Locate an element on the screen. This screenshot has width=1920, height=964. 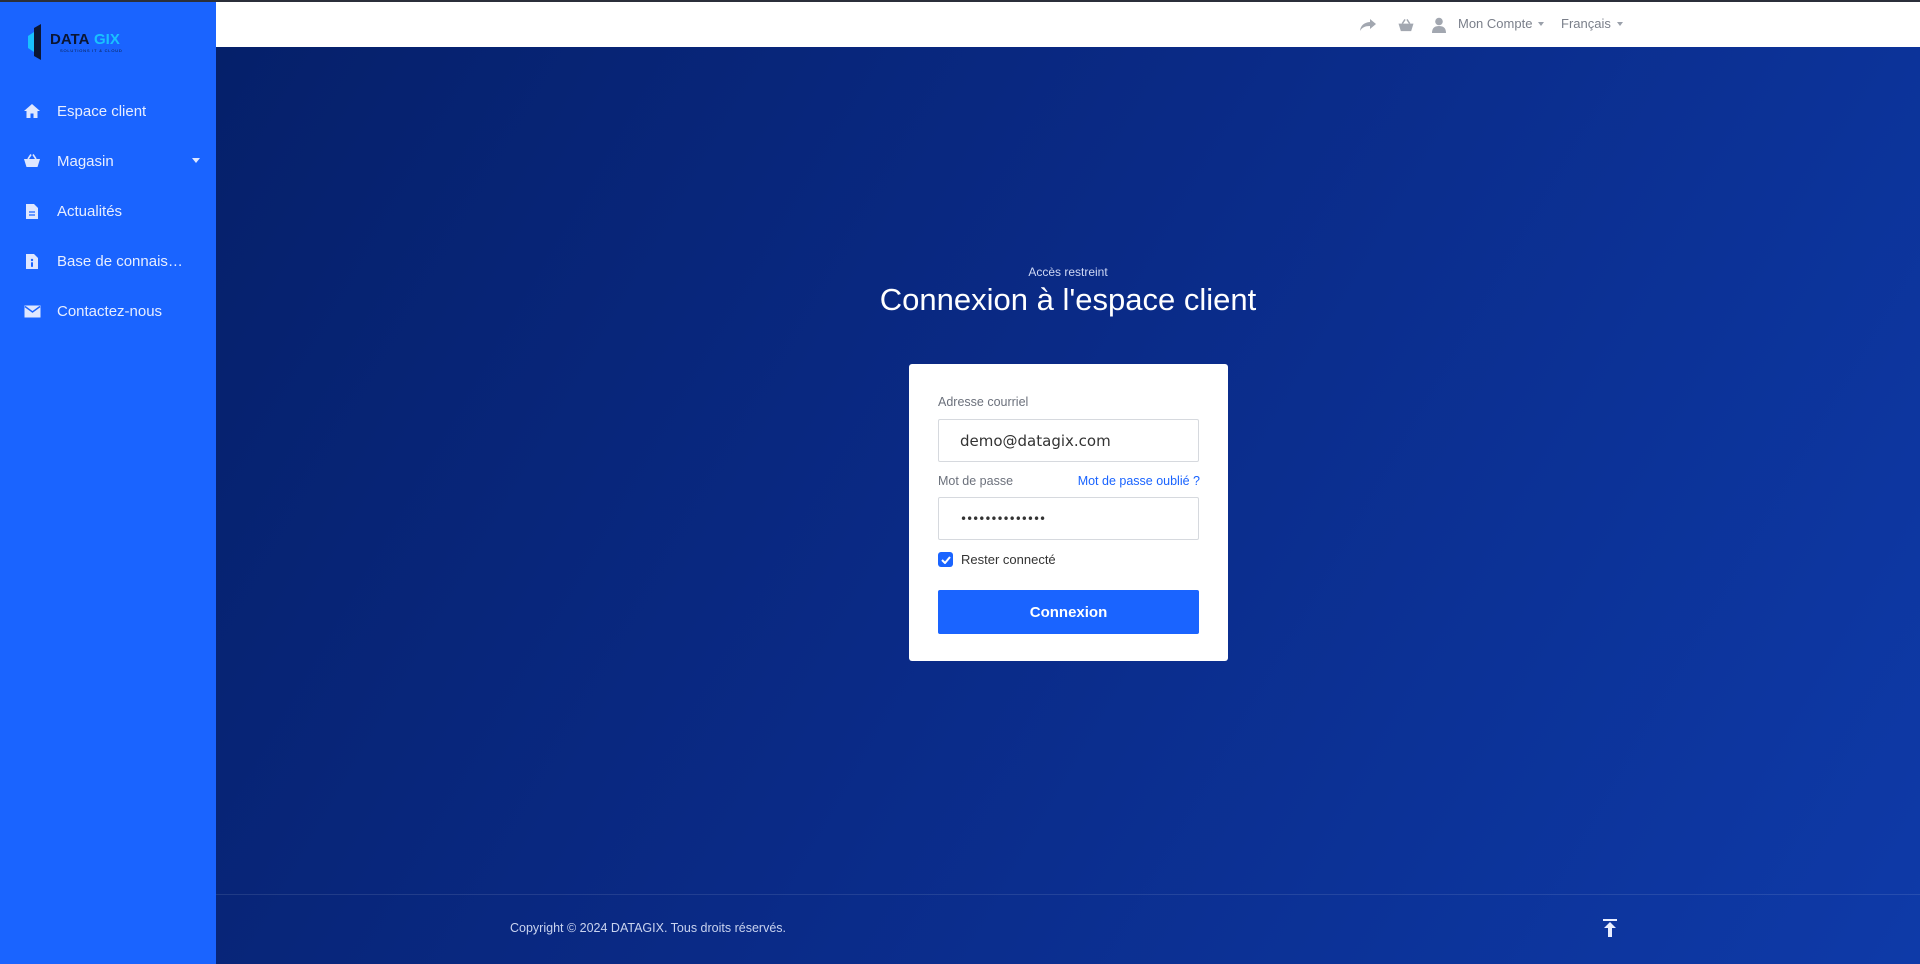
account-menu: Mon Compte is located at coordinates (1501, 23).